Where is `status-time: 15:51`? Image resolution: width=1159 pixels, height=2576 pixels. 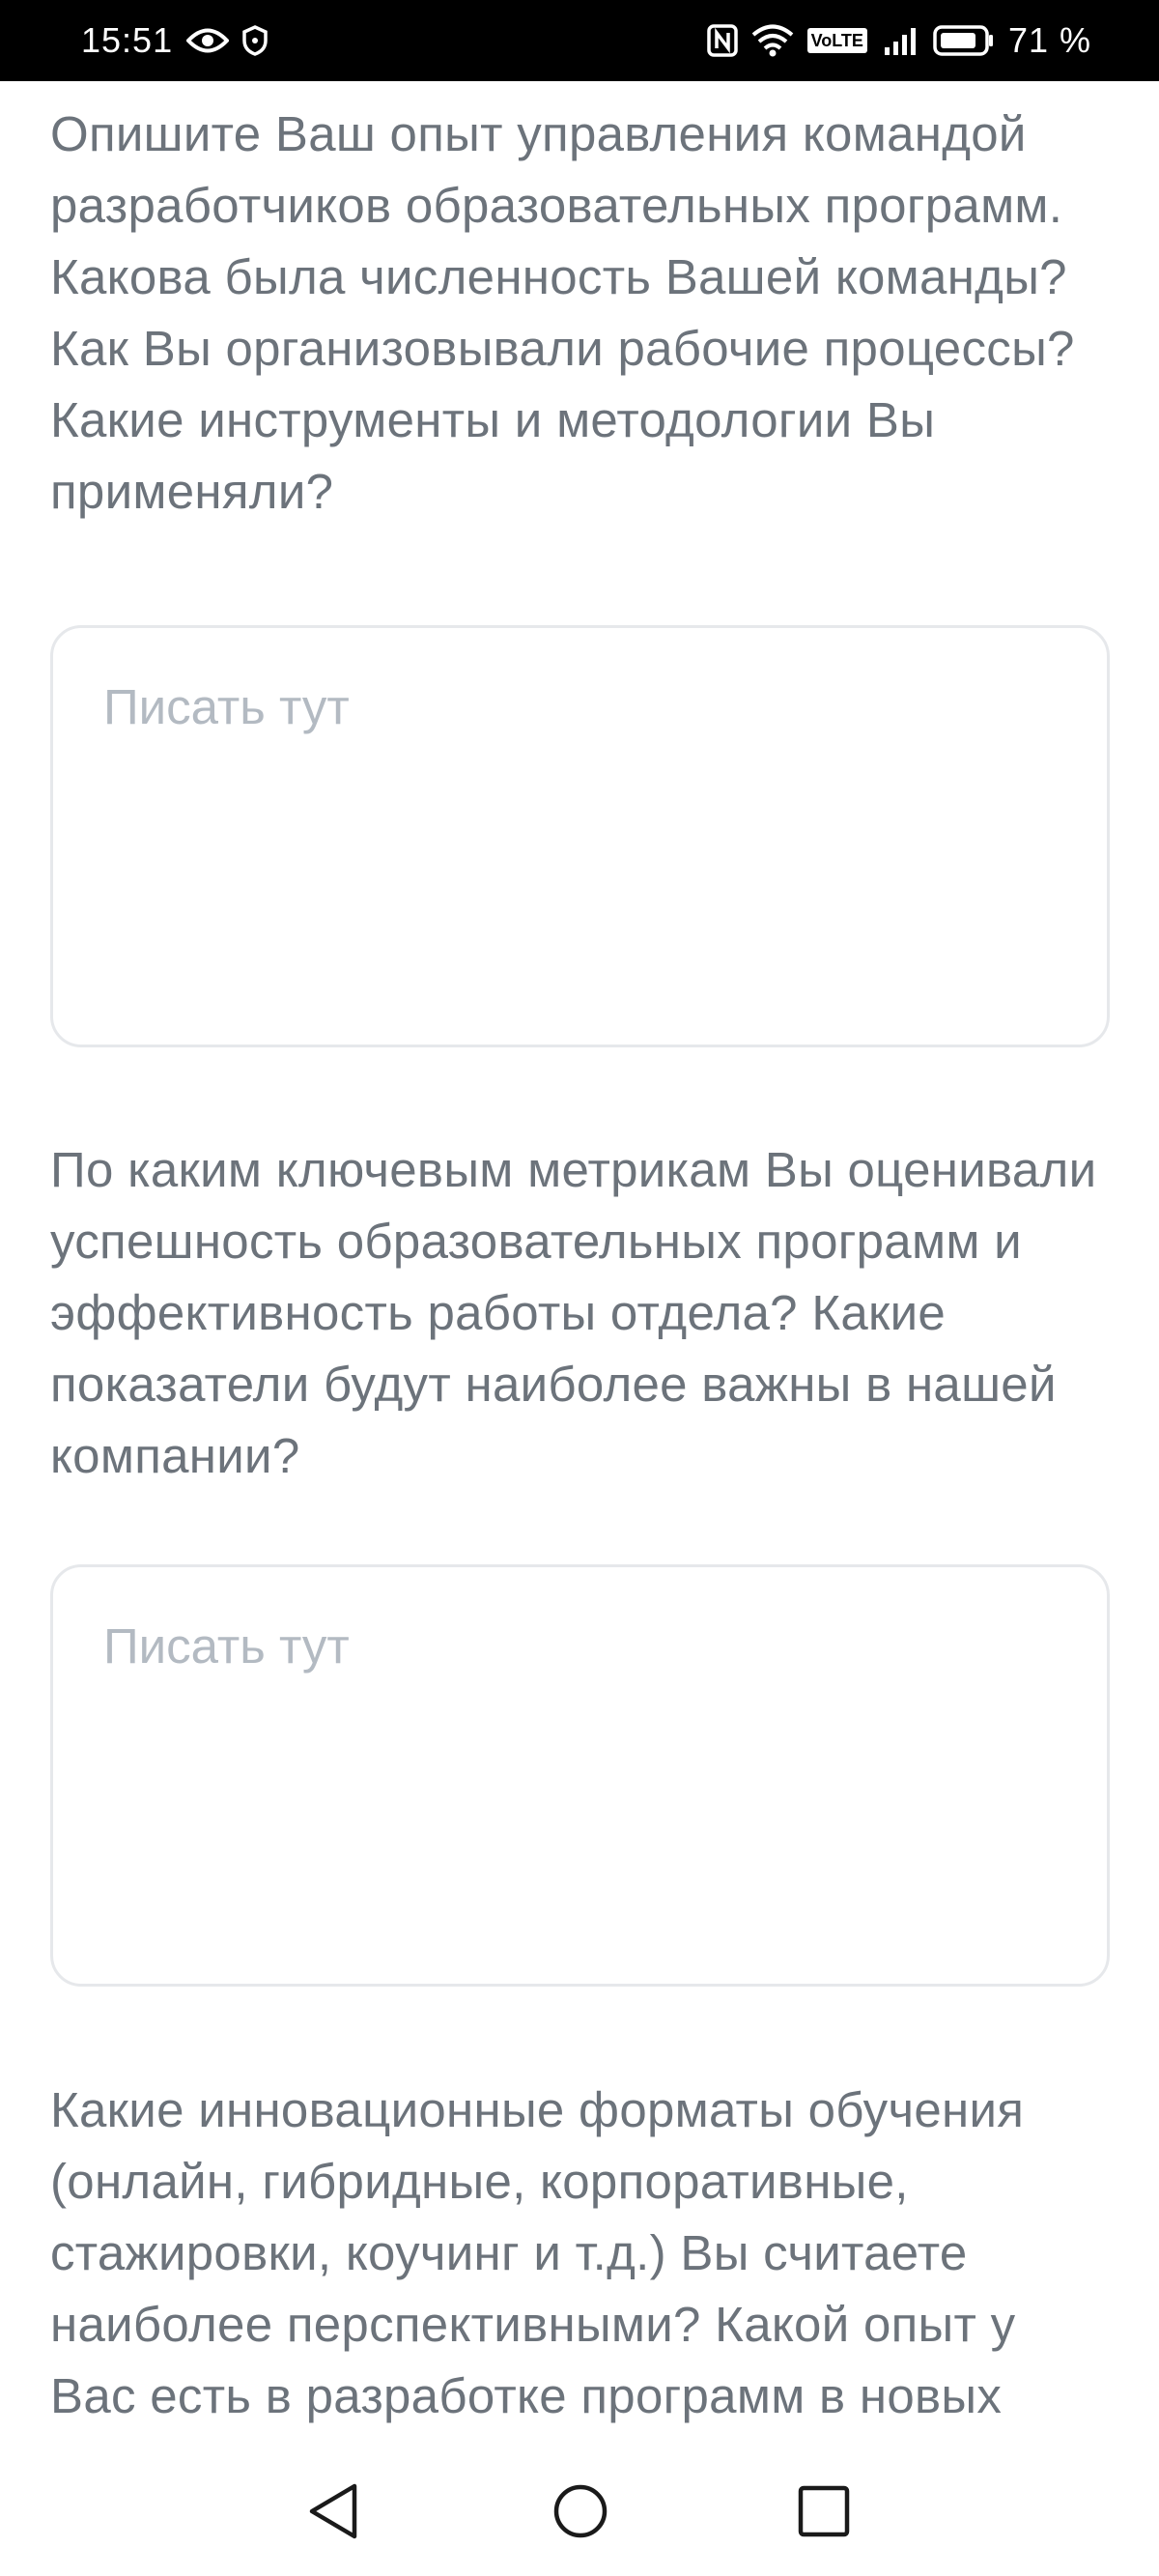
status-time: 15:51 is located at coordinates (128, 40).